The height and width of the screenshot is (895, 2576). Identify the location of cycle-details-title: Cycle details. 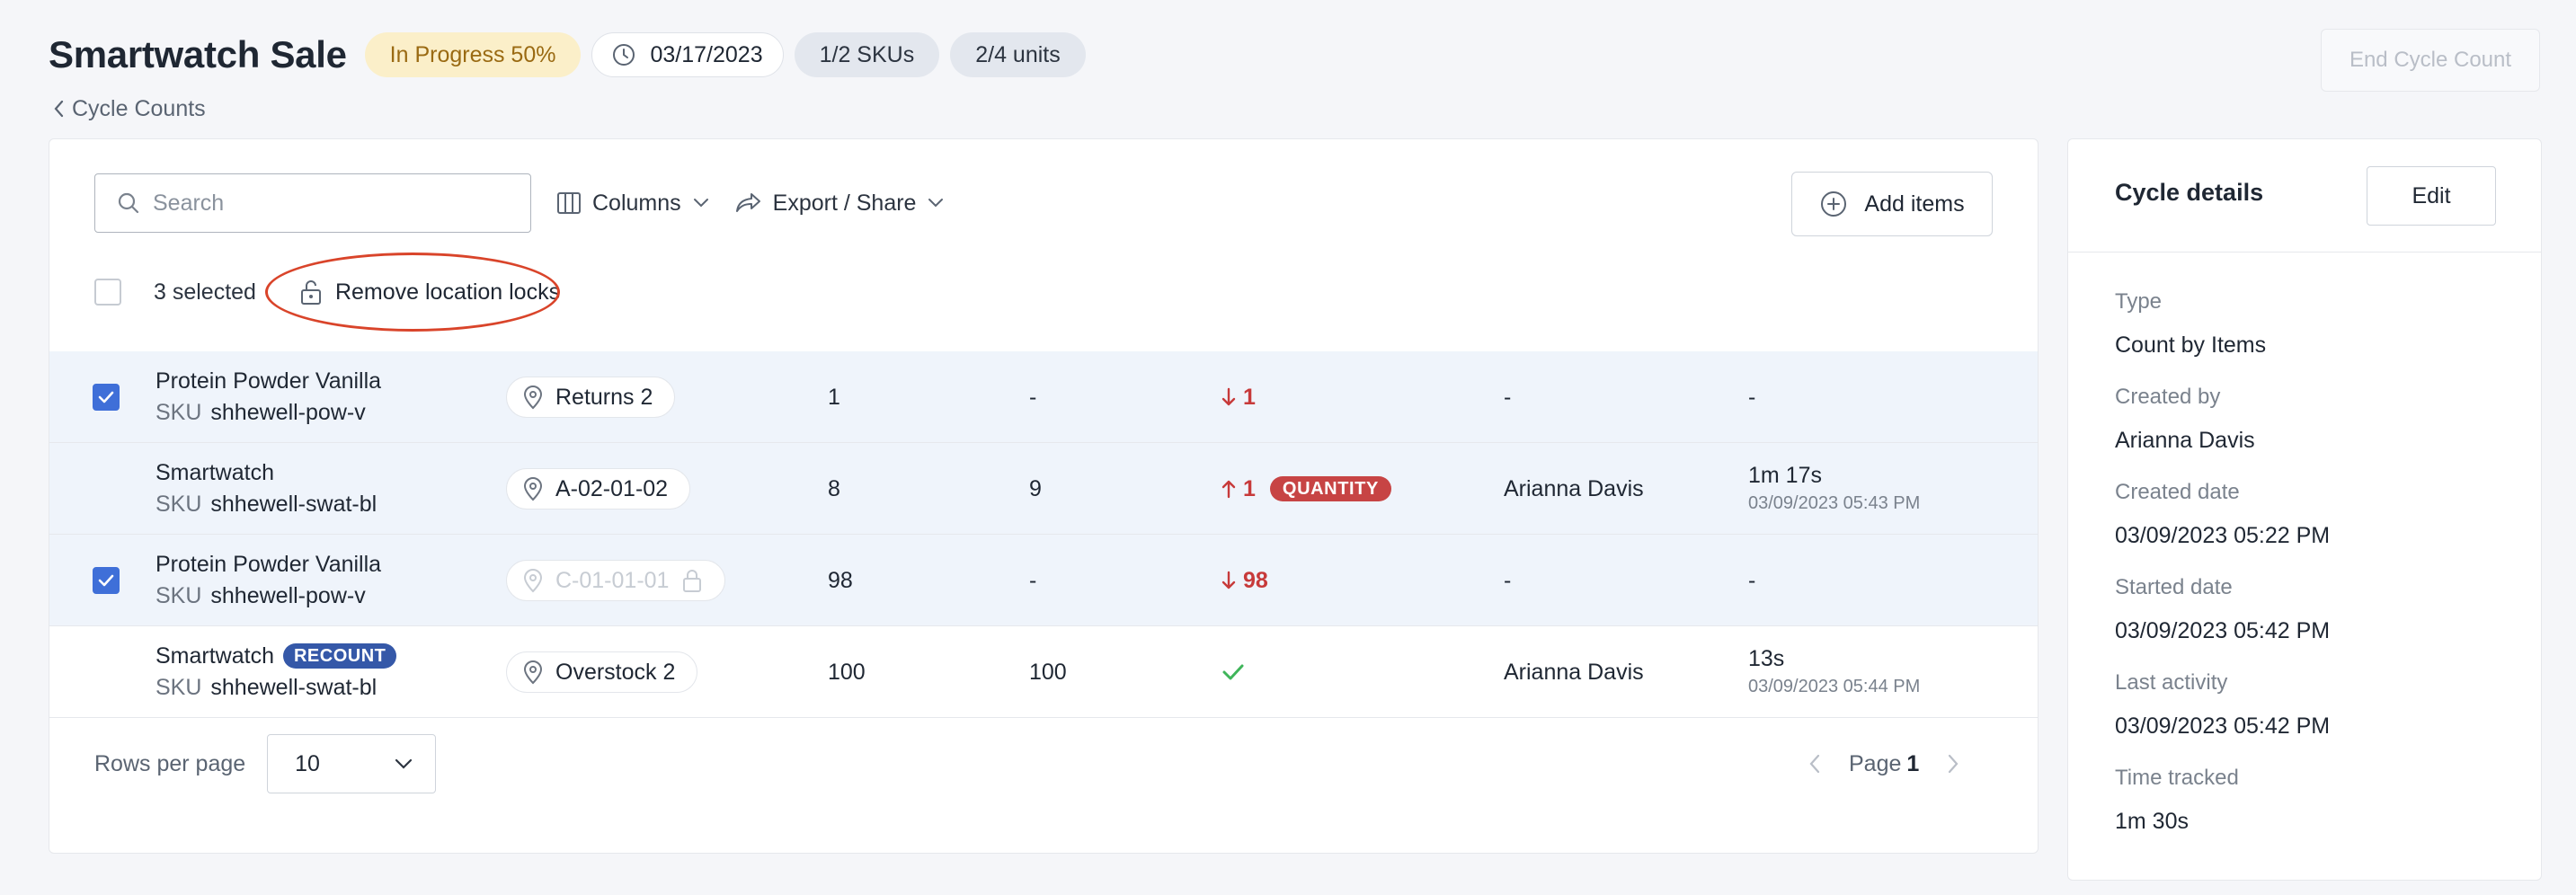
(2189, 192).